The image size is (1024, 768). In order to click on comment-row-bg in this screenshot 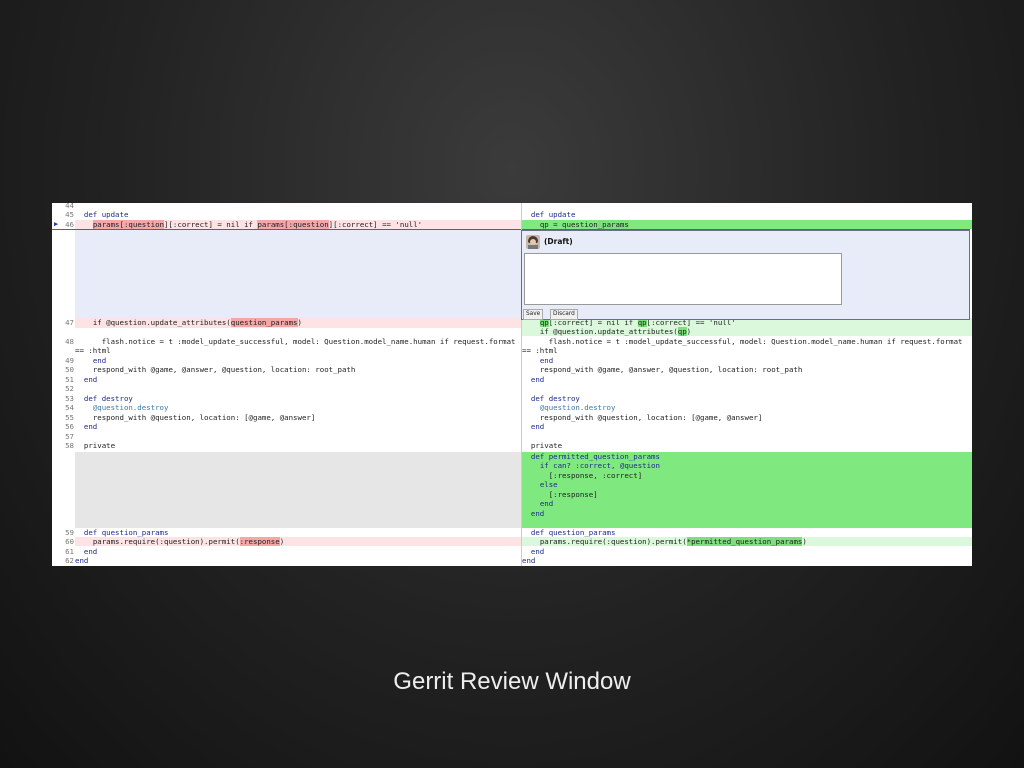, I will do `click(298, 274)`.